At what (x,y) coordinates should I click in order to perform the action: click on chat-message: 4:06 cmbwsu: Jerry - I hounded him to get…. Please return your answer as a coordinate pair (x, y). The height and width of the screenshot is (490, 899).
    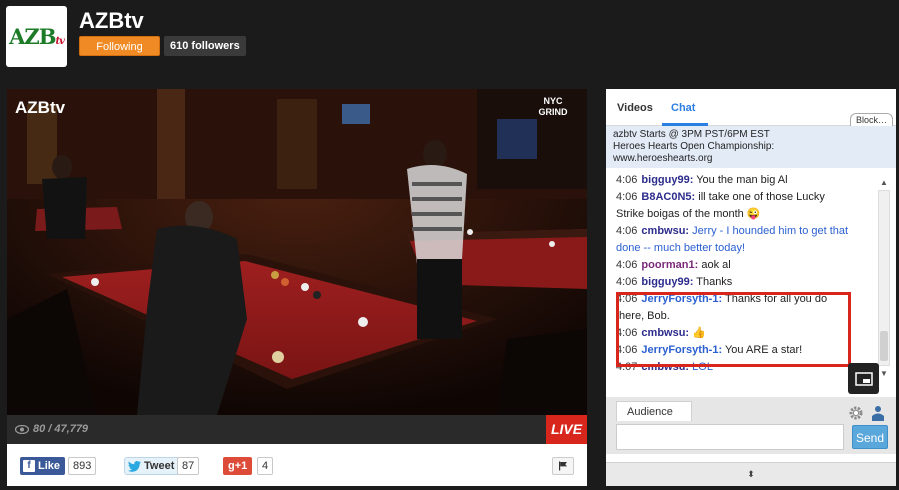
    Looking at the image, I should click on (732, 231).